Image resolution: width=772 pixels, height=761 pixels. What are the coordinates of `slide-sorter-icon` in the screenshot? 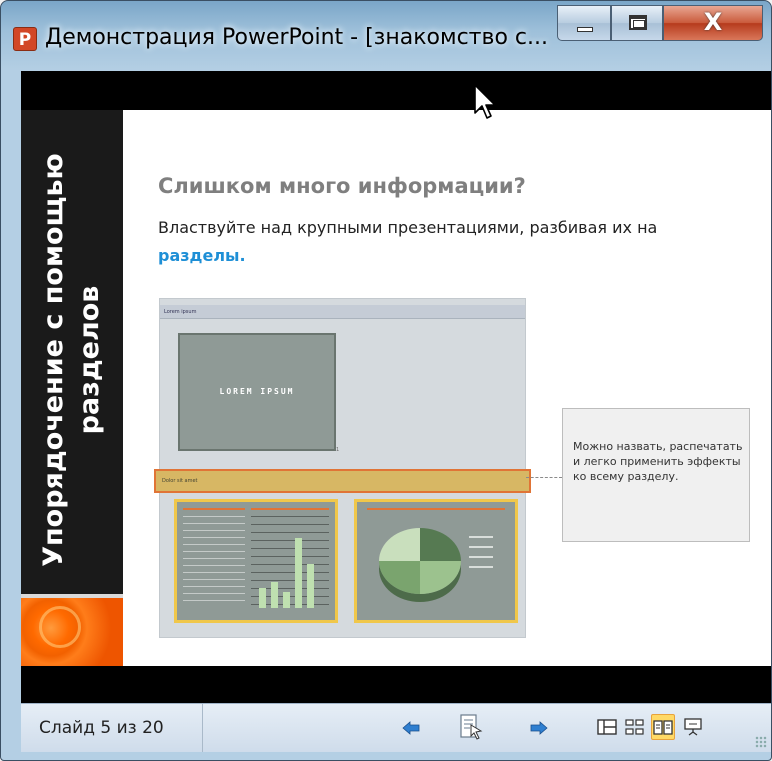 It's located at (634, 727).